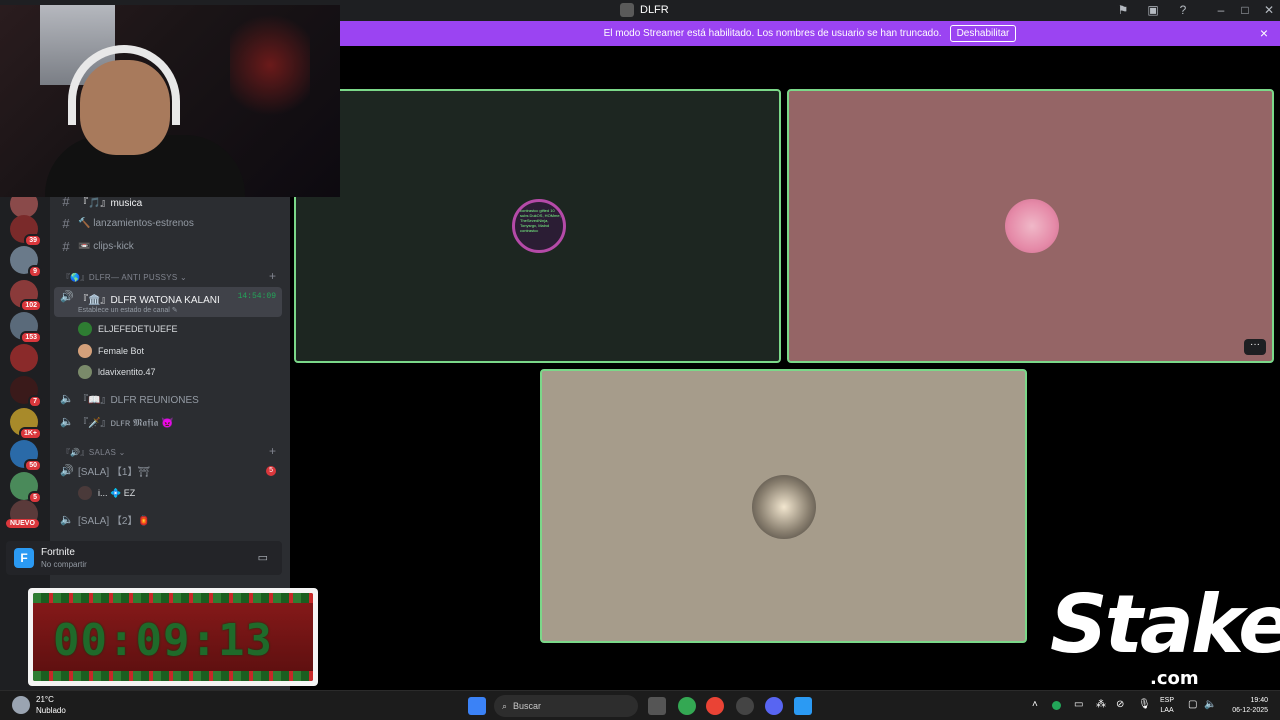 Image resolution: width=1280 pixels, height=720 pixels. Describe the element at coordinates (149, 300) in the screenshot. I see `voice-channel-name: 『🏛️』DLFR WATONA KALANI` at that location.